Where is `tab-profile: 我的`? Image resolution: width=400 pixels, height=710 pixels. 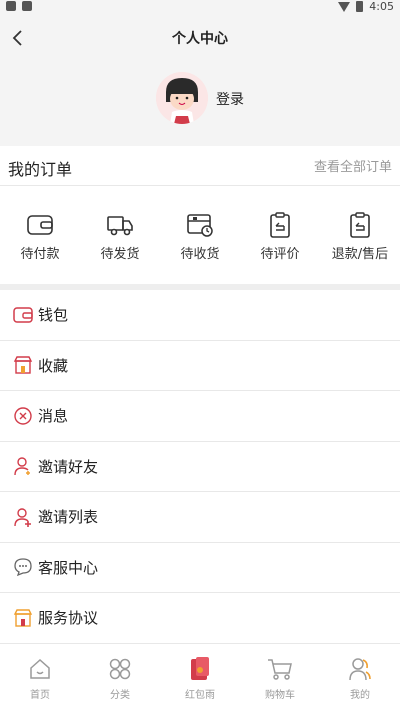 tab-profile: 我的 is located at coordinates (360, 679).